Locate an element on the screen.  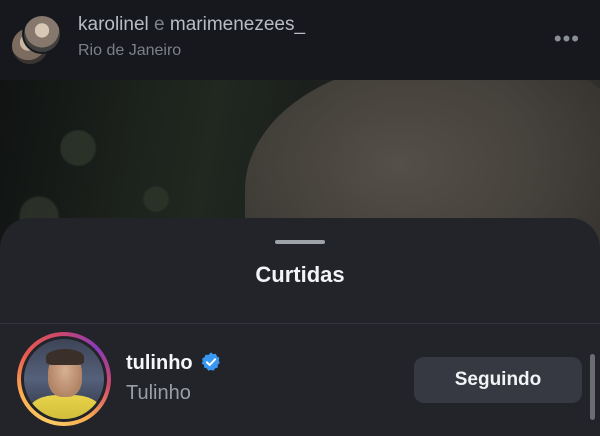
full-name: Tulinho is located at coordinates (158, 393).